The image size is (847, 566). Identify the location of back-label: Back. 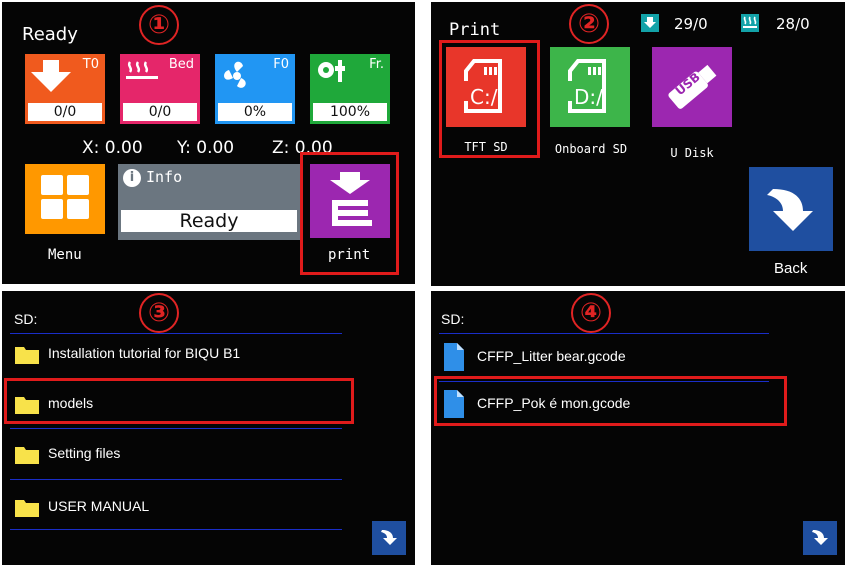
(791, 268).